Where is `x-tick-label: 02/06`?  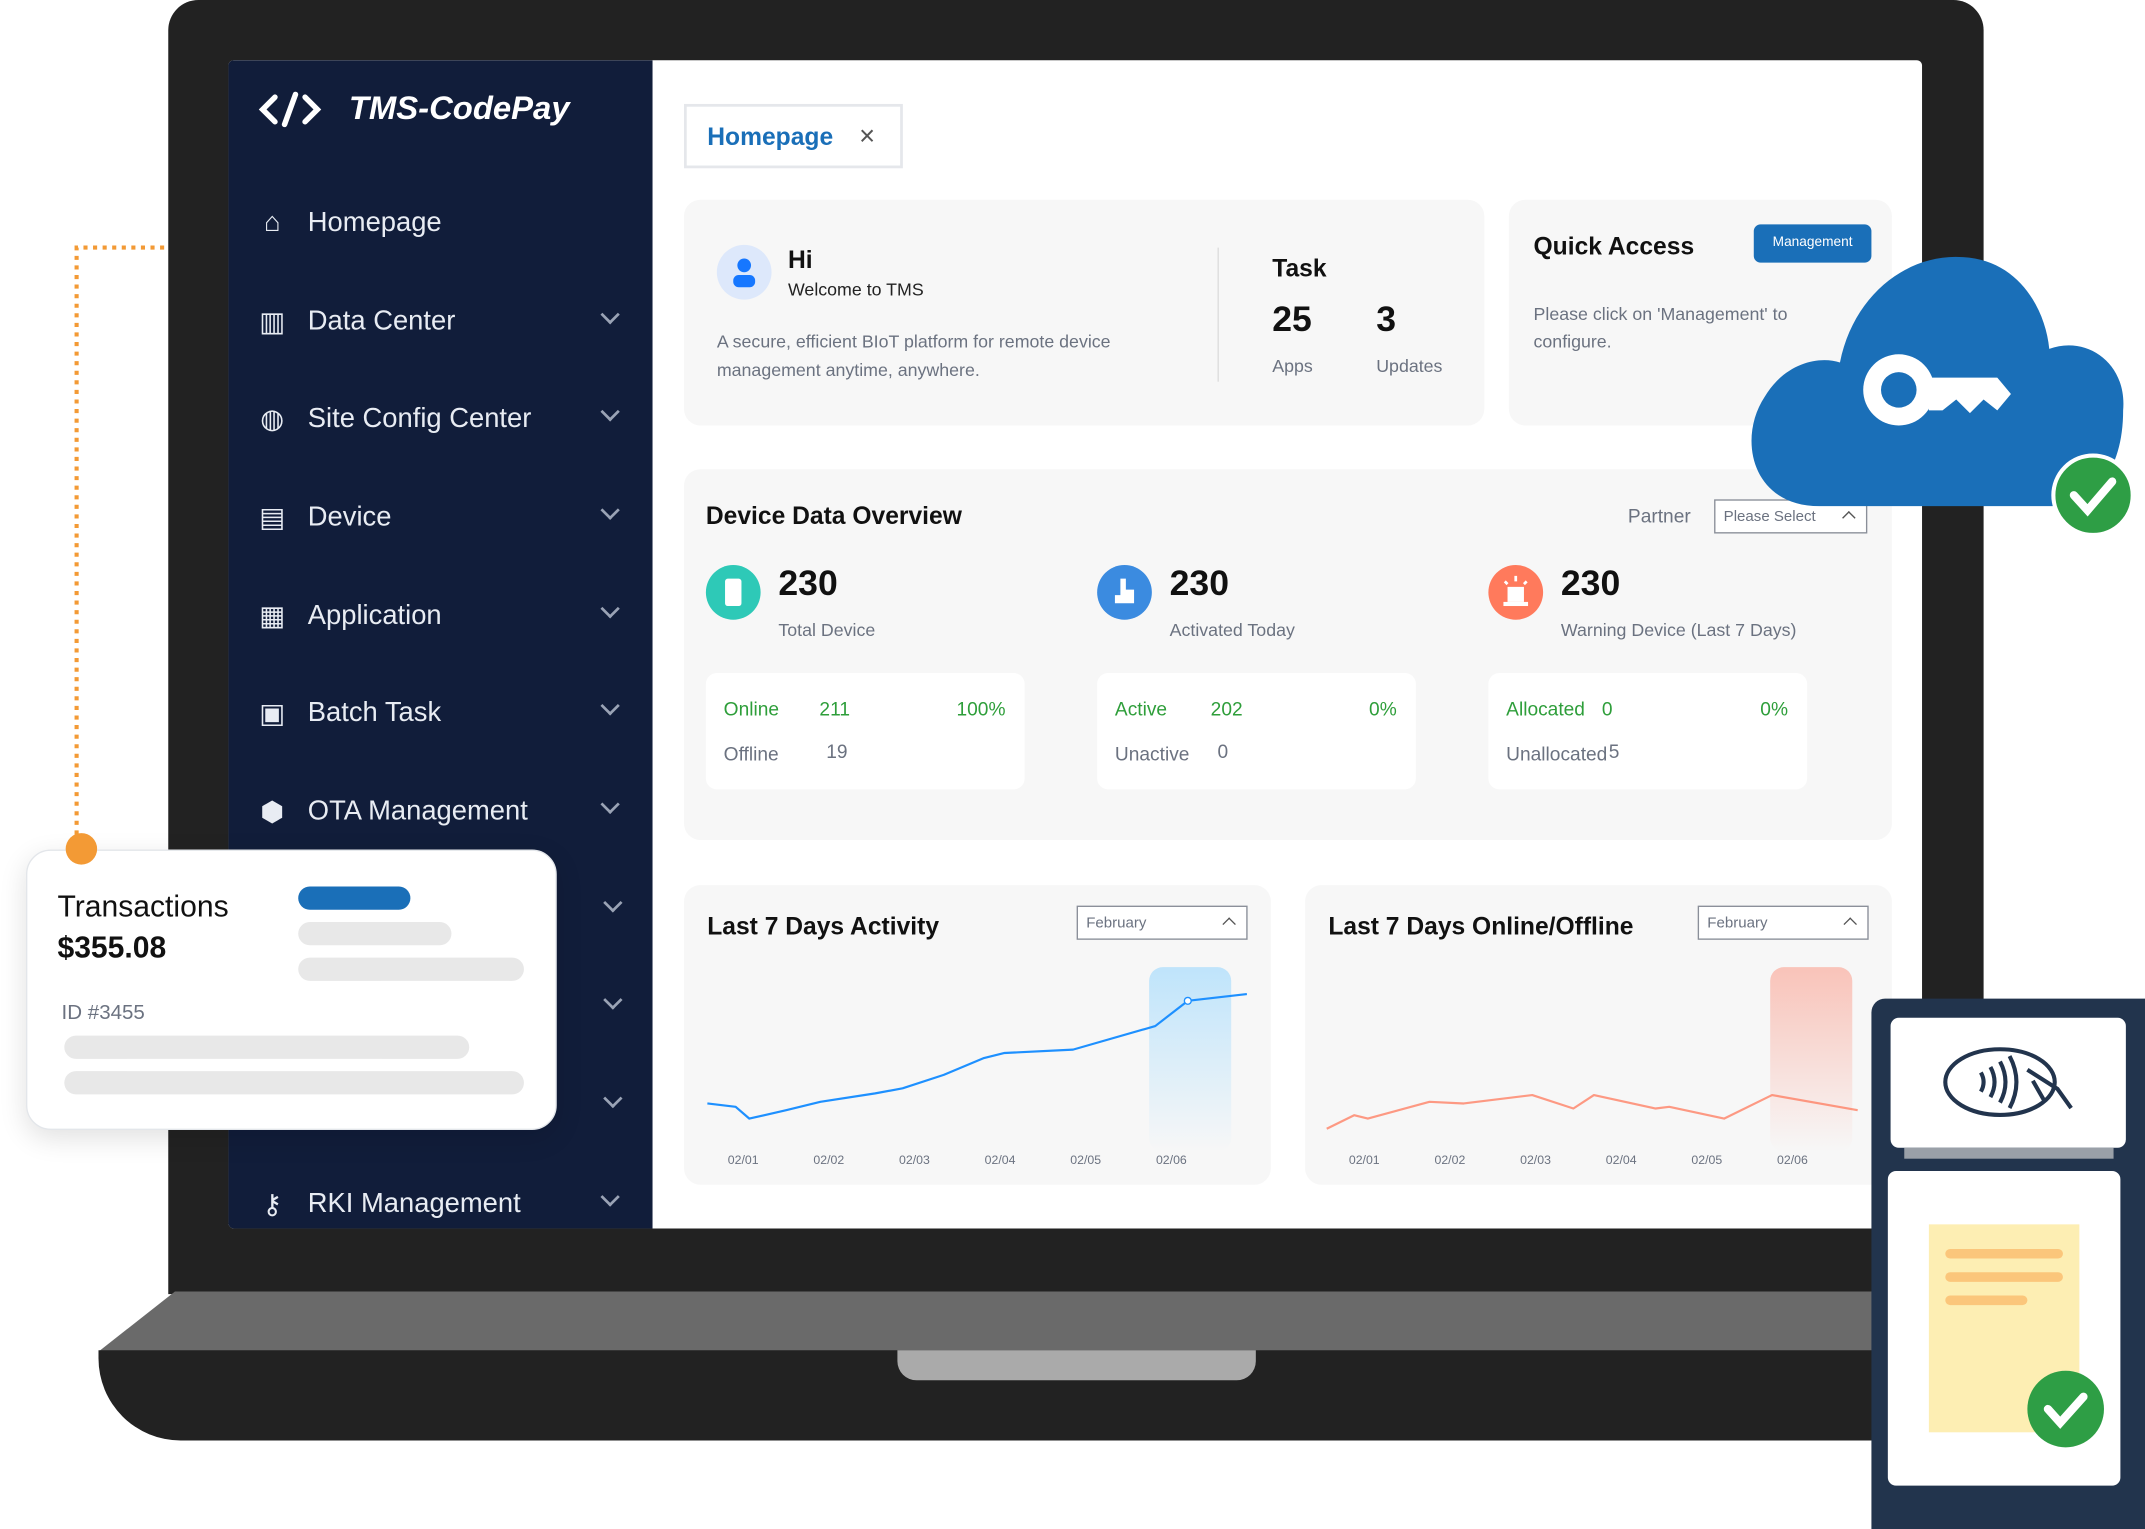
x-tick-label: 02/06 is located at coordinates (1171, 1160).